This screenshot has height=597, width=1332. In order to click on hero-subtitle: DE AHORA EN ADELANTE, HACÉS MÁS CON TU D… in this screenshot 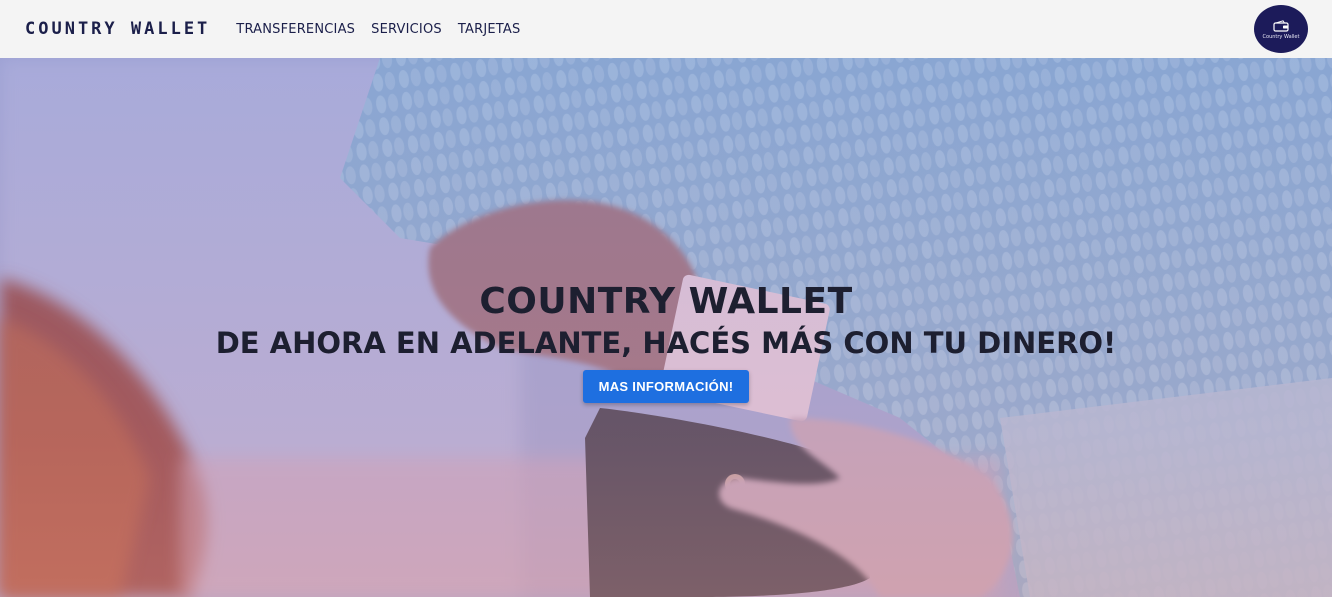, I will do `click(666, 342)`.